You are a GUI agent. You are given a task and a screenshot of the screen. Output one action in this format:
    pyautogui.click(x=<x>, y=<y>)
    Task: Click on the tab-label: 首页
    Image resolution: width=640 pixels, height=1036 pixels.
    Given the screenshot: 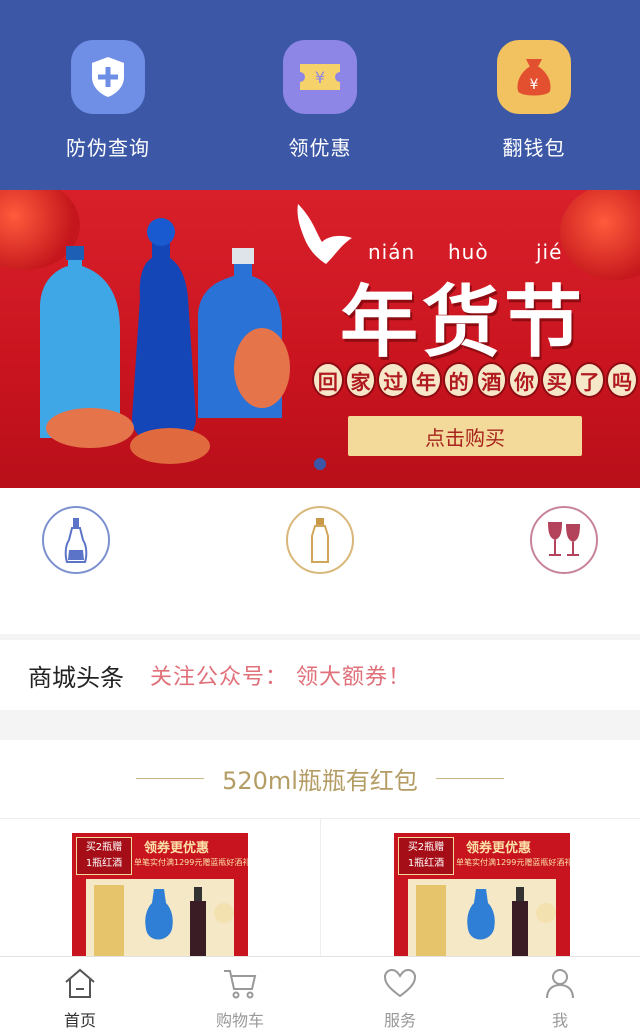 What is the action you would take?
    pyautogui.click(x=79, y=1020)
    